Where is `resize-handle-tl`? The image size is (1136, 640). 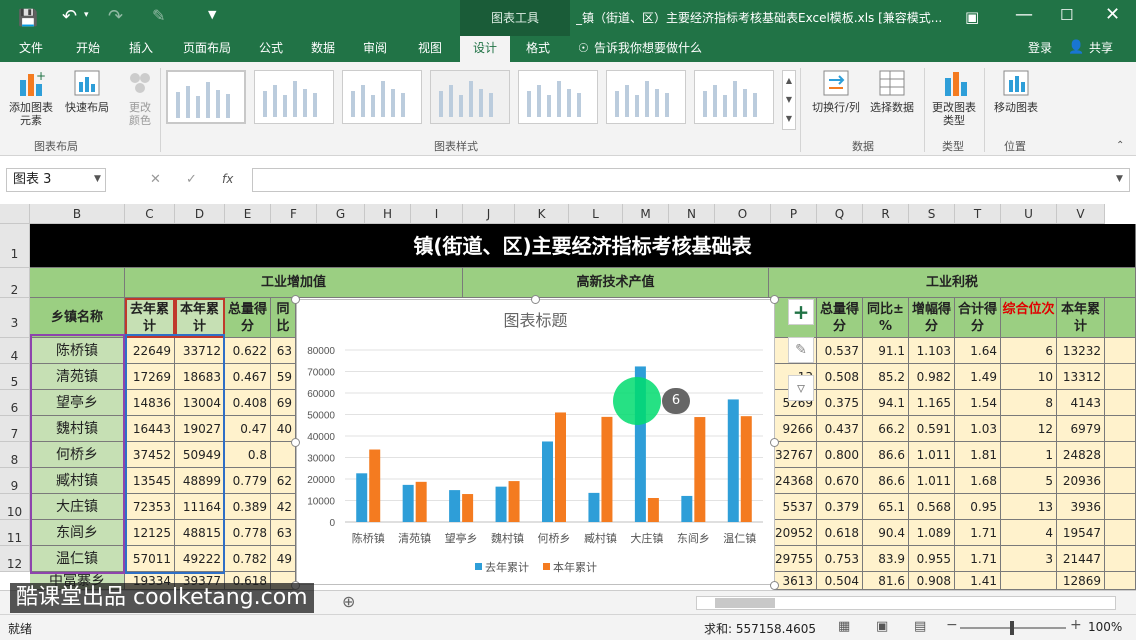 resize-handle-tl is located at coordinates (295, 299).